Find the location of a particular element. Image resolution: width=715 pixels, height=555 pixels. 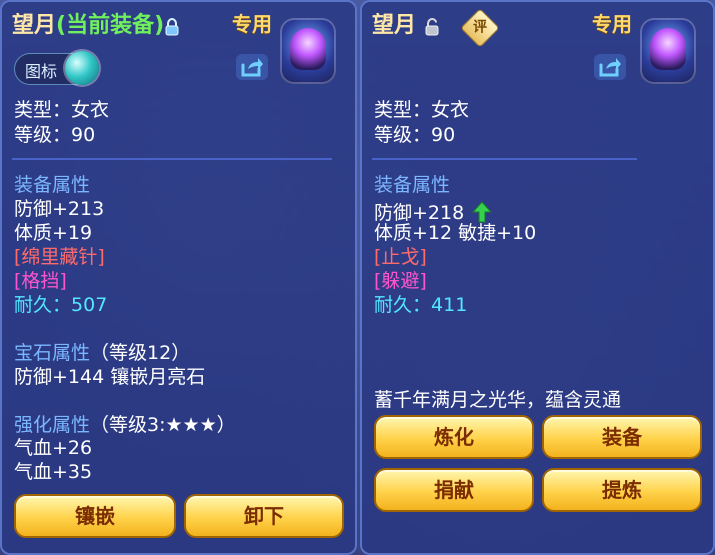

lock-open-icon is located at coordinates (432, 27).